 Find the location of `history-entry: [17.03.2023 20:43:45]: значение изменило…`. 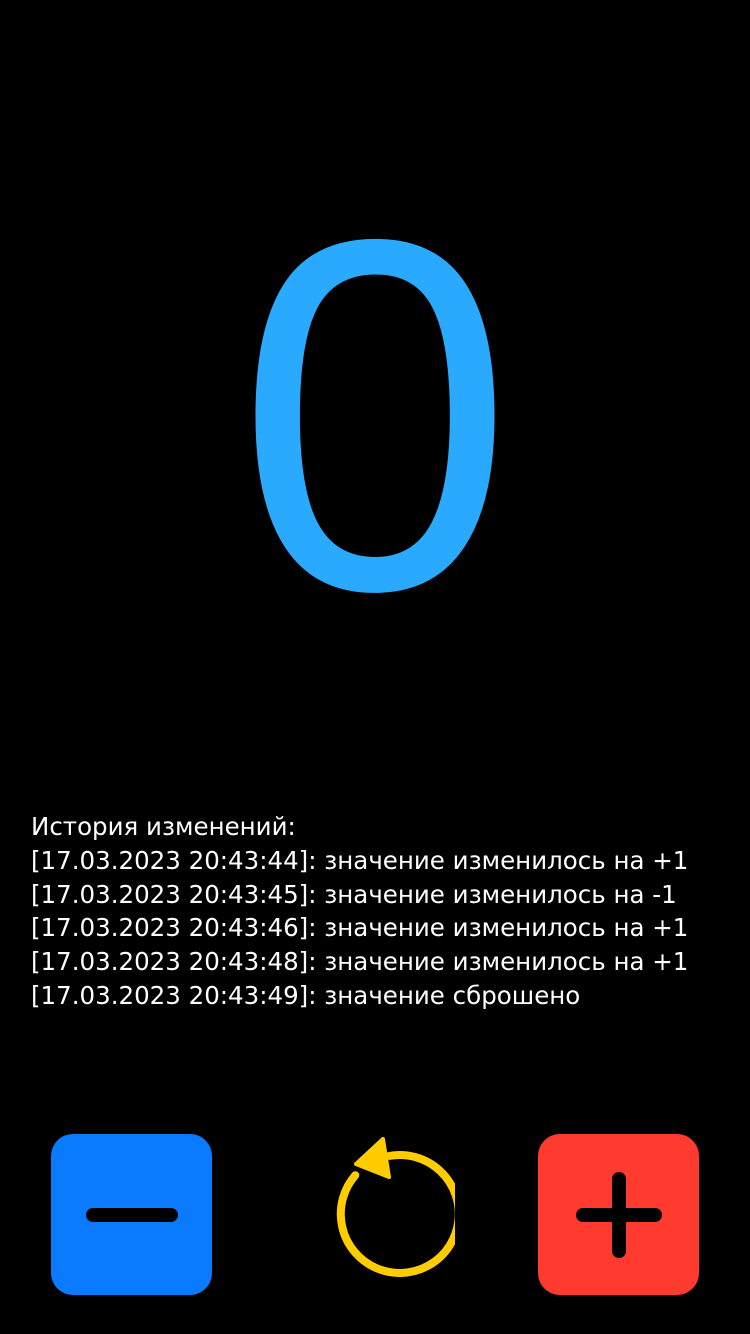

history-entry: [17.03.2023 20:43:45]: значение изменило… is located at coordinates (354, 894).